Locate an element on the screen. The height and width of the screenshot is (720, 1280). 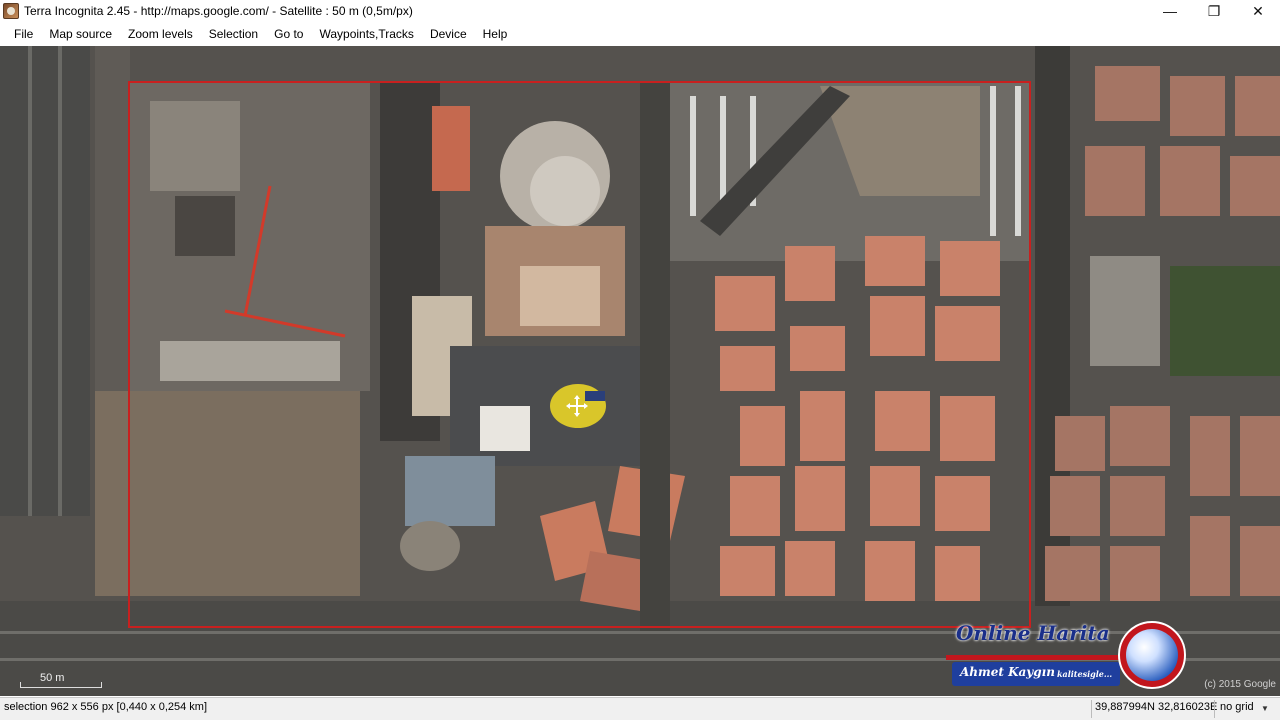
app-icon is located at coordinates (11, 11).